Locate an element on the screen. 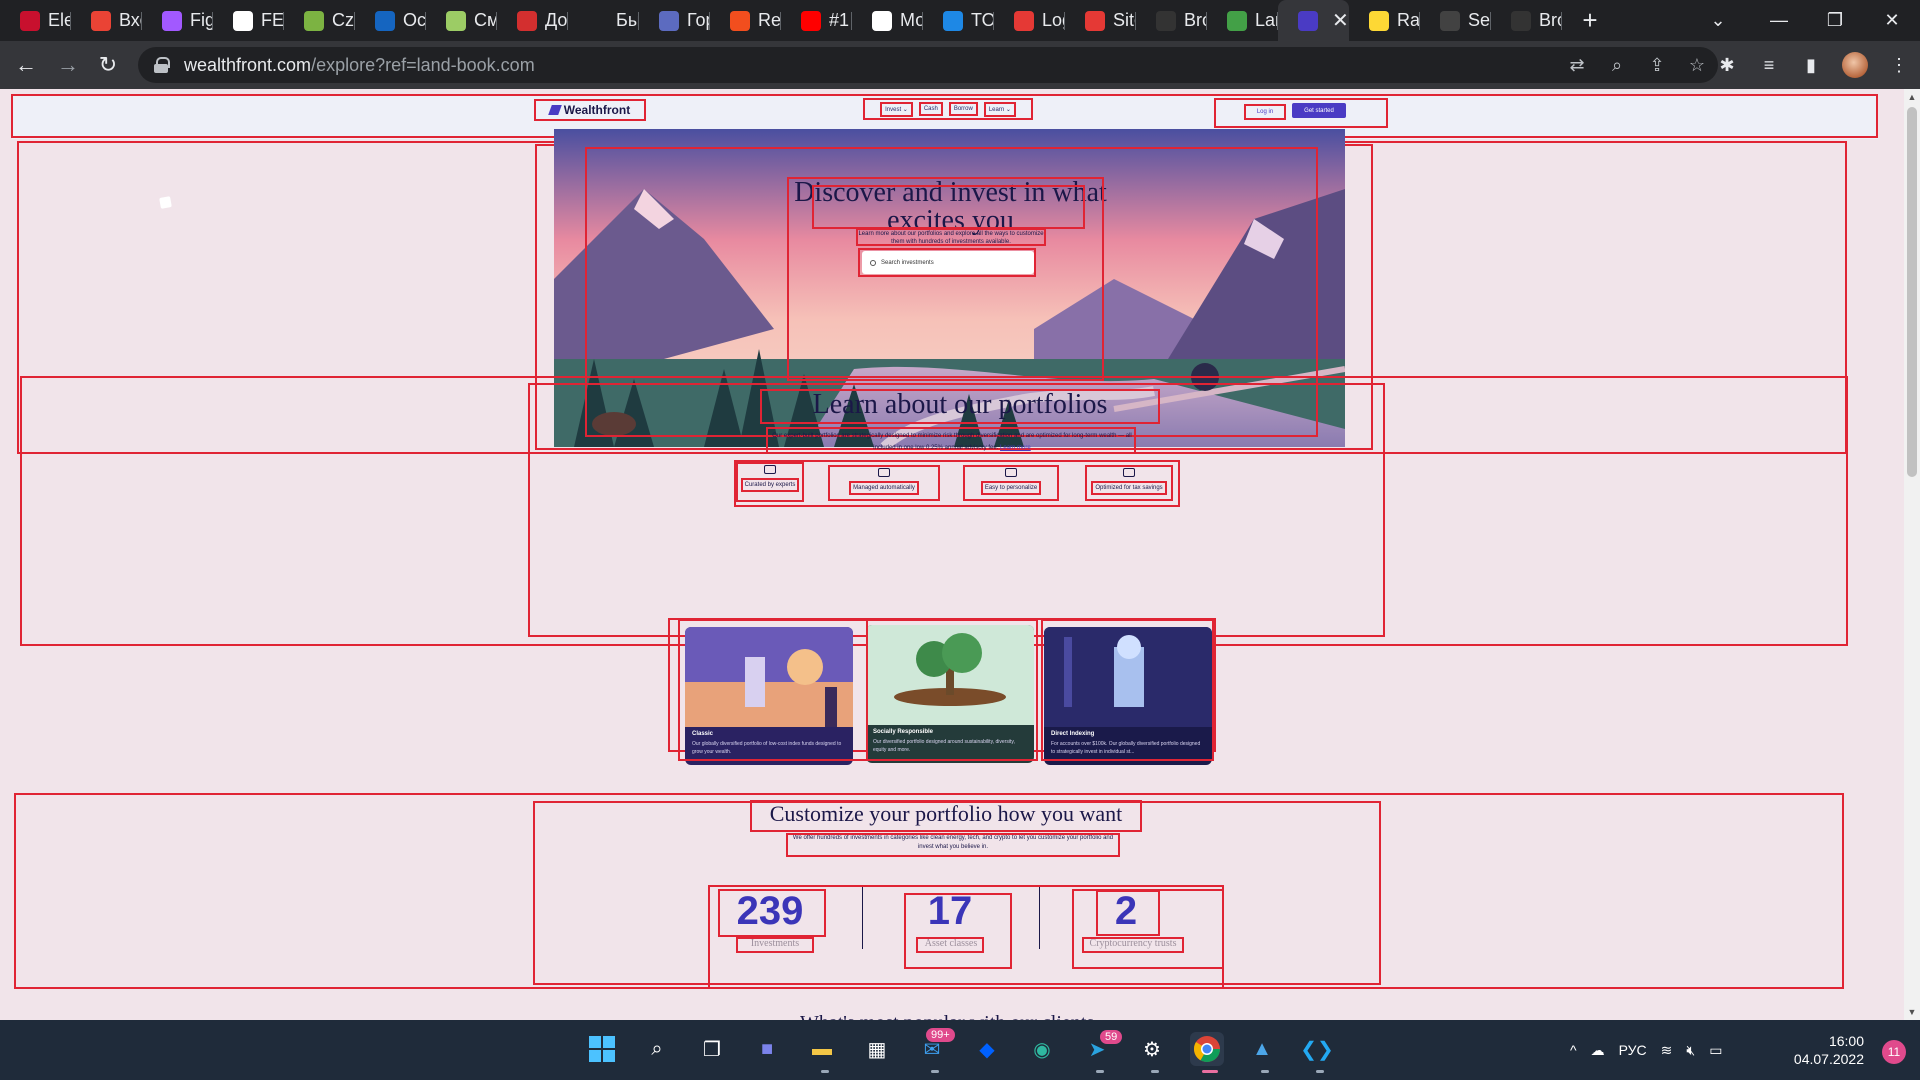 Image resolution: width=1920 pixels, height=1080 pixels. tab-separator is located at coordinates (1561, 21).